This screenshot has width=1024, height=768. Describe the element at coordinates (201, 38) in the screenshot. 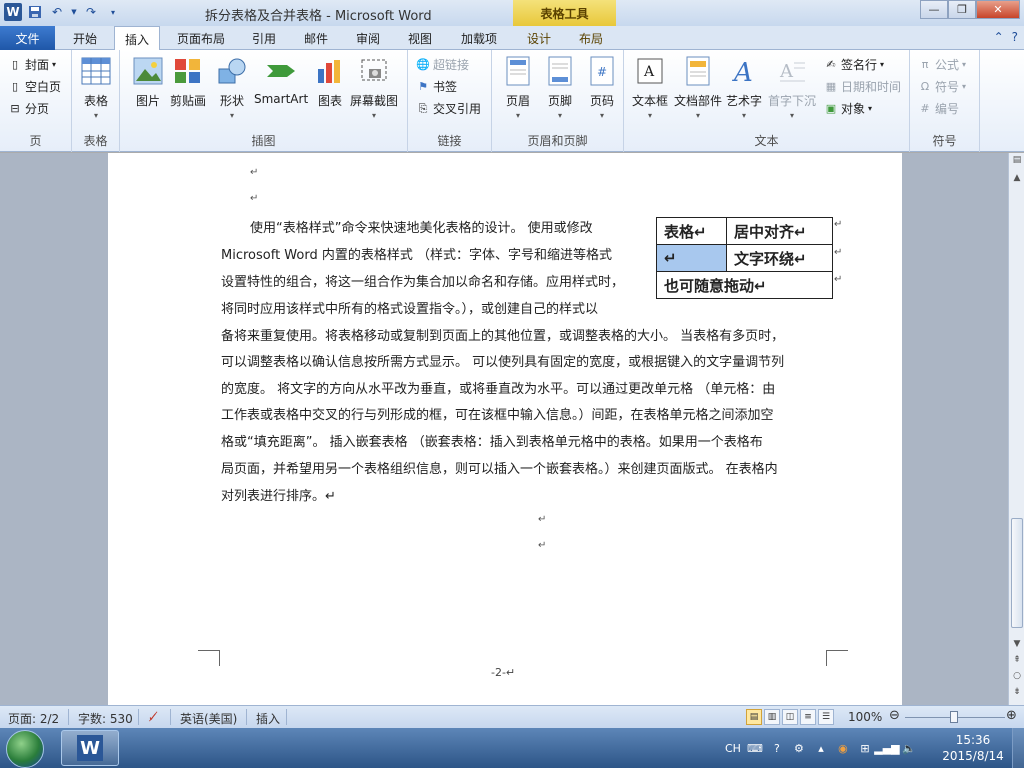

I see `tab-page-layout: 页面布局` at that location.